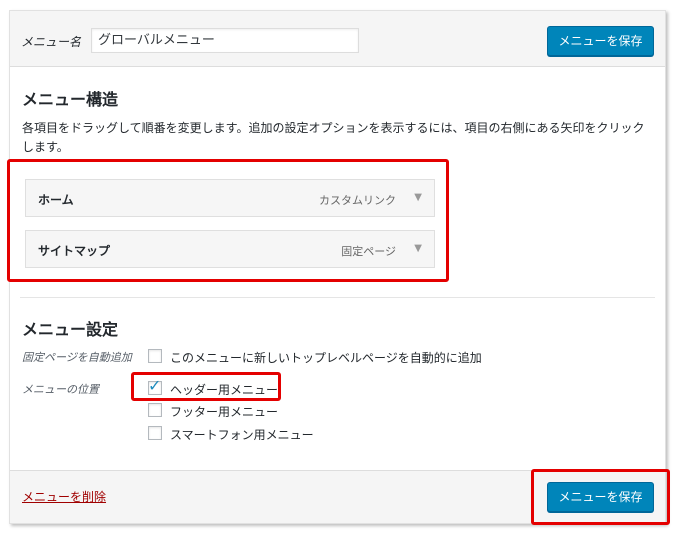 Image resolution: width=680 pixels, height=540 pixels. Describe the element at coordinates (70, 329) in the screenshot. I see `menu-settings-title: メニュー設定` at that location.